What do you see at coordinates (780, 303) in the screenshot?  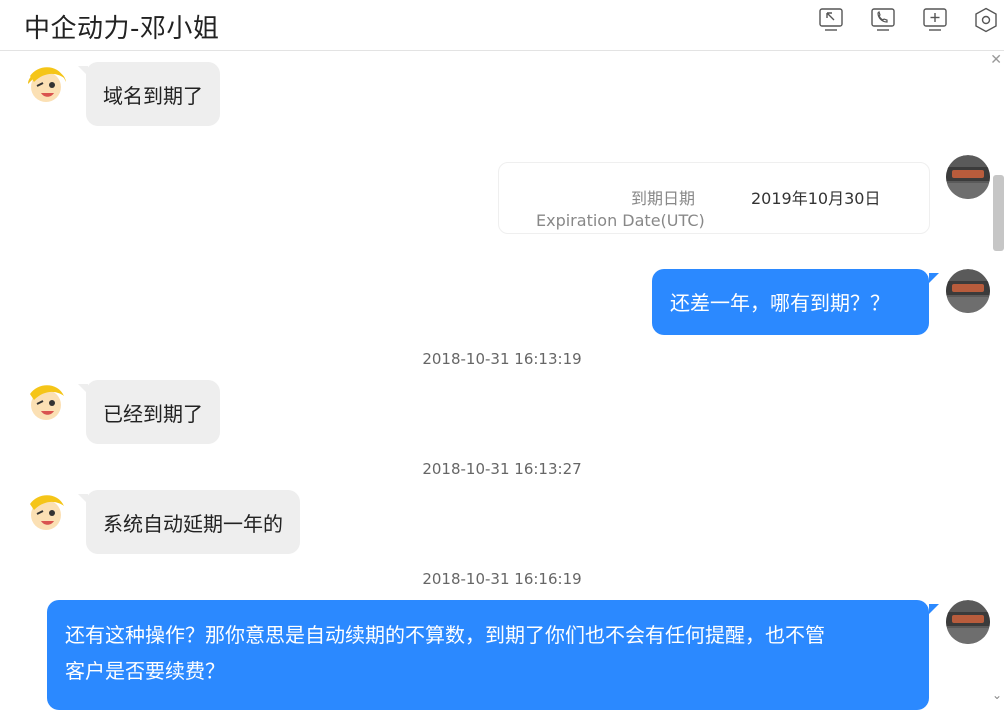 I see `message-text: 还差一年，哪有到期？？` at bounding box center [780, 303].